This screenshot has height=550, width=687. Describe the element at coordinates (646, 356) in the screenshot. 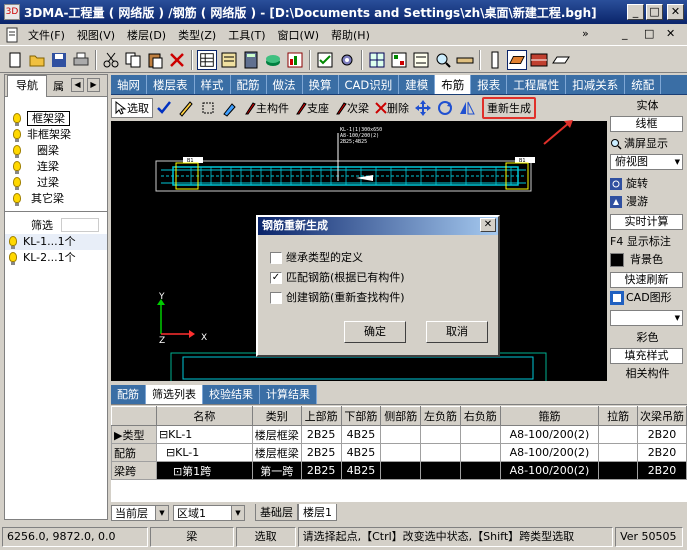

I see `fill-style-button: 填充样式` at that location.